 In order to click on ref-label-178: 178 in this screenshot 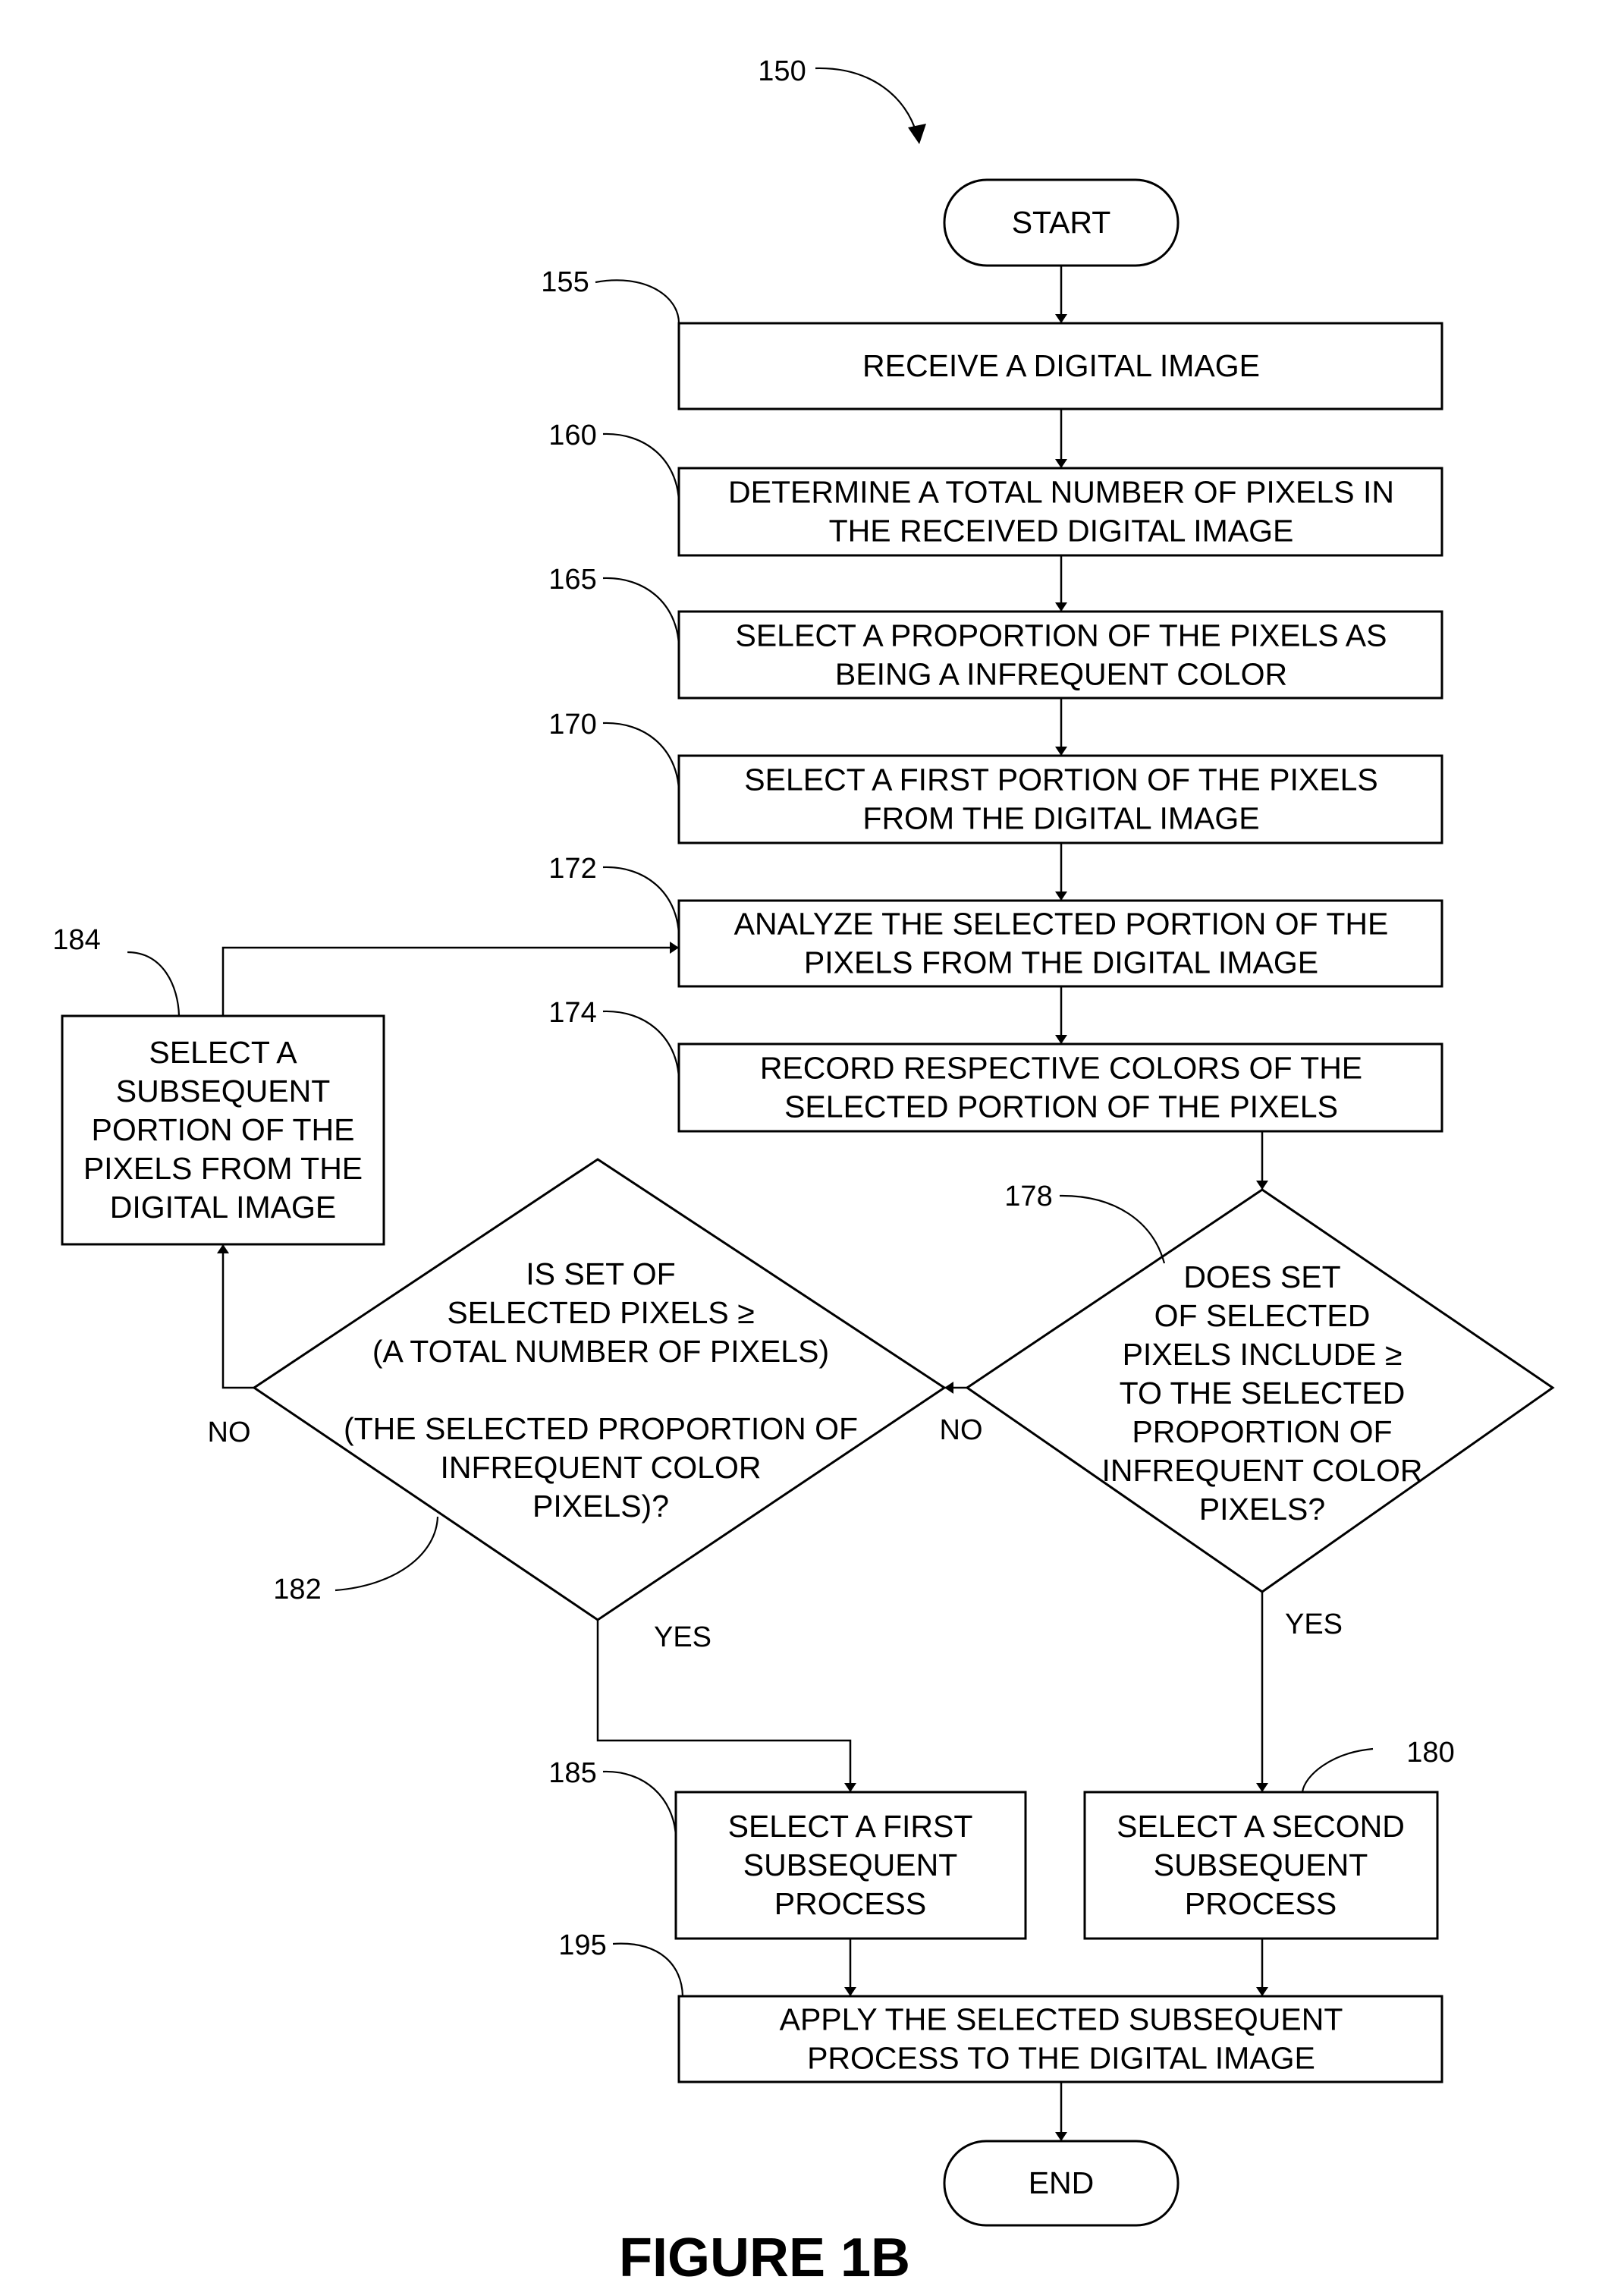, I will do `click(1028, 1196)`.